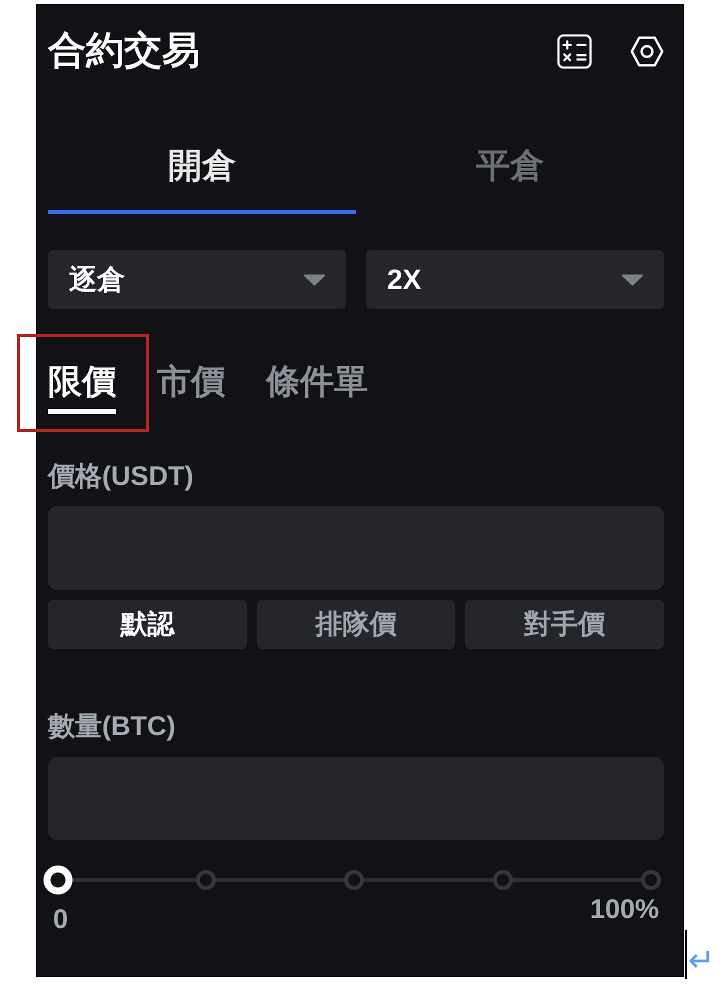  What do you see at coordinates (60, 919) in the screenshot?
I see `slider-min-label: 0` at bounding box center [60, 919].